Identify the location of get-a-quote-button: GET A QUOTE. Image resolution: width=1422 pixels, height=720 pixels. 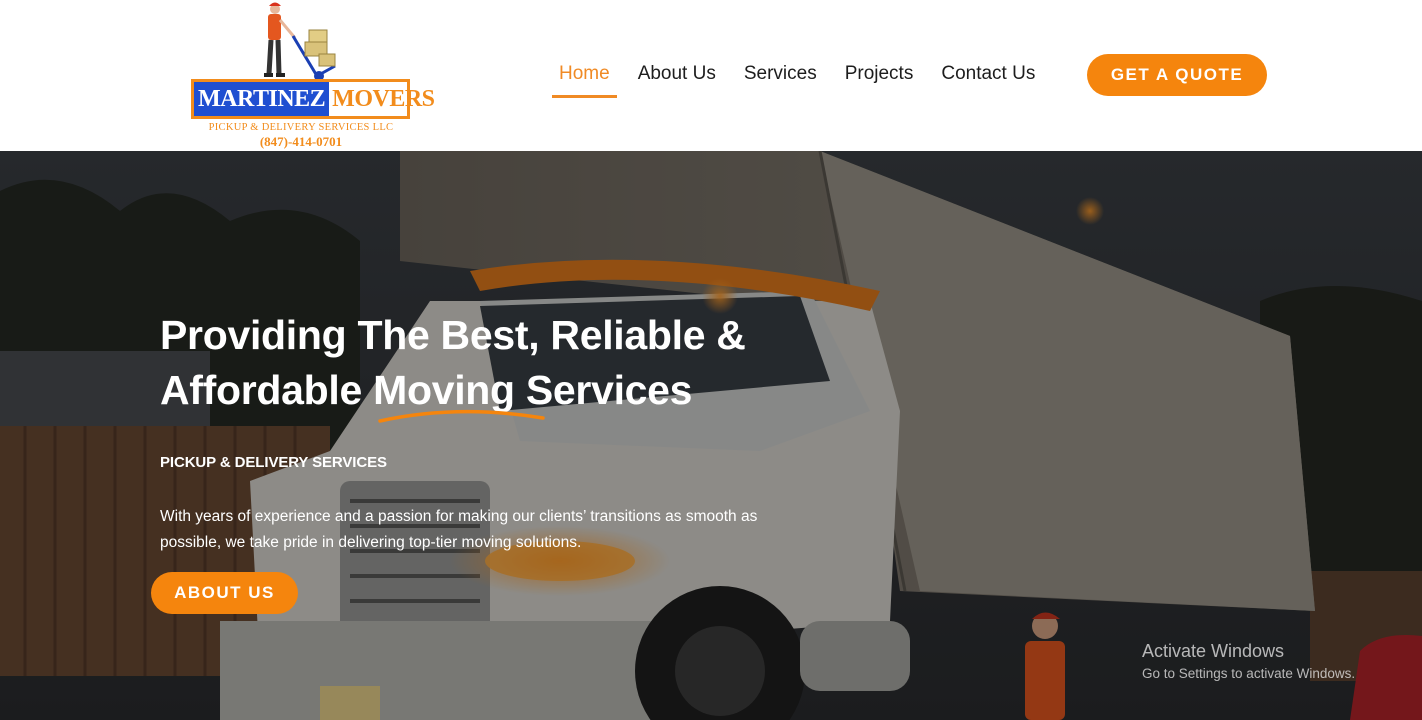
(1177, 75).